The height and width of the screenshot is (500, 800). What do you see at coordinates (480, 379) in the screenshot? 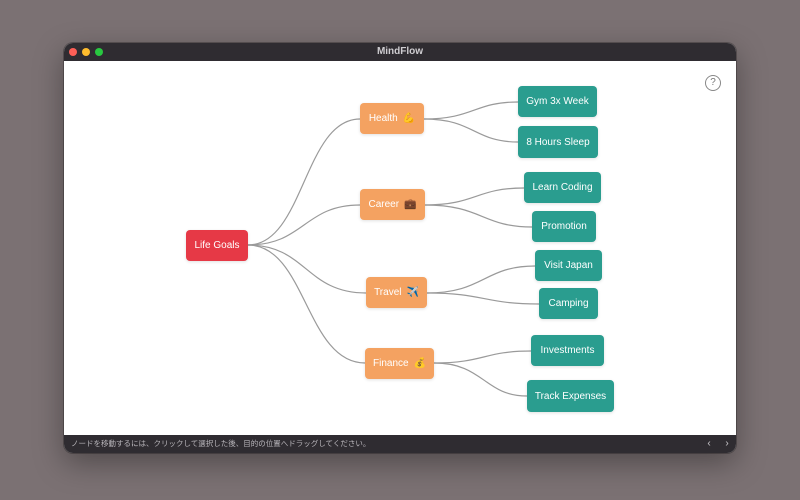
I see `link-finance-expenses` at bounding box center [480, 379].